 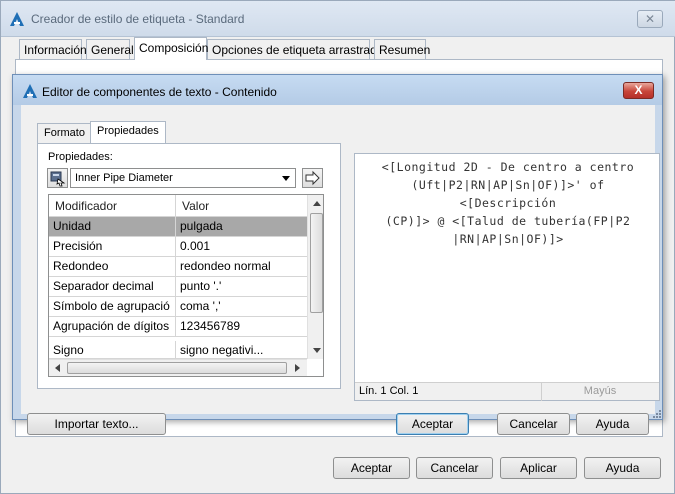 I want to click on caps-lock-indicator: Mayús, so click(x=600, y=391).